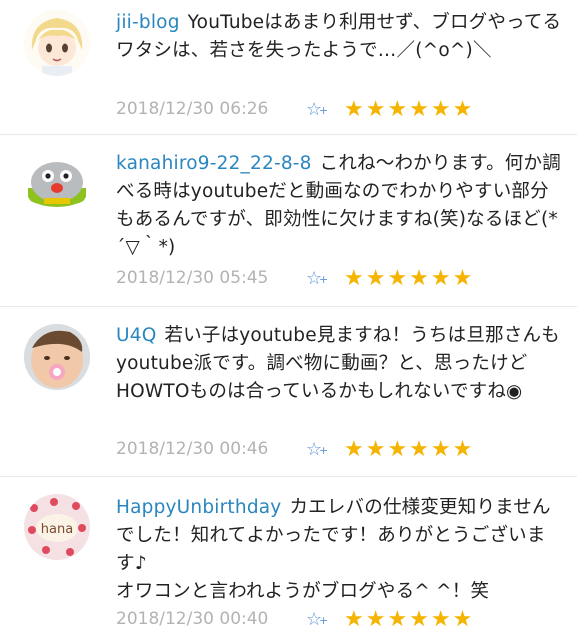 Image resolution: width=577 pixels, height=640 pixels. I want to click on comment-timestamp: 2018/12/30 00:40, so click(211, 619).